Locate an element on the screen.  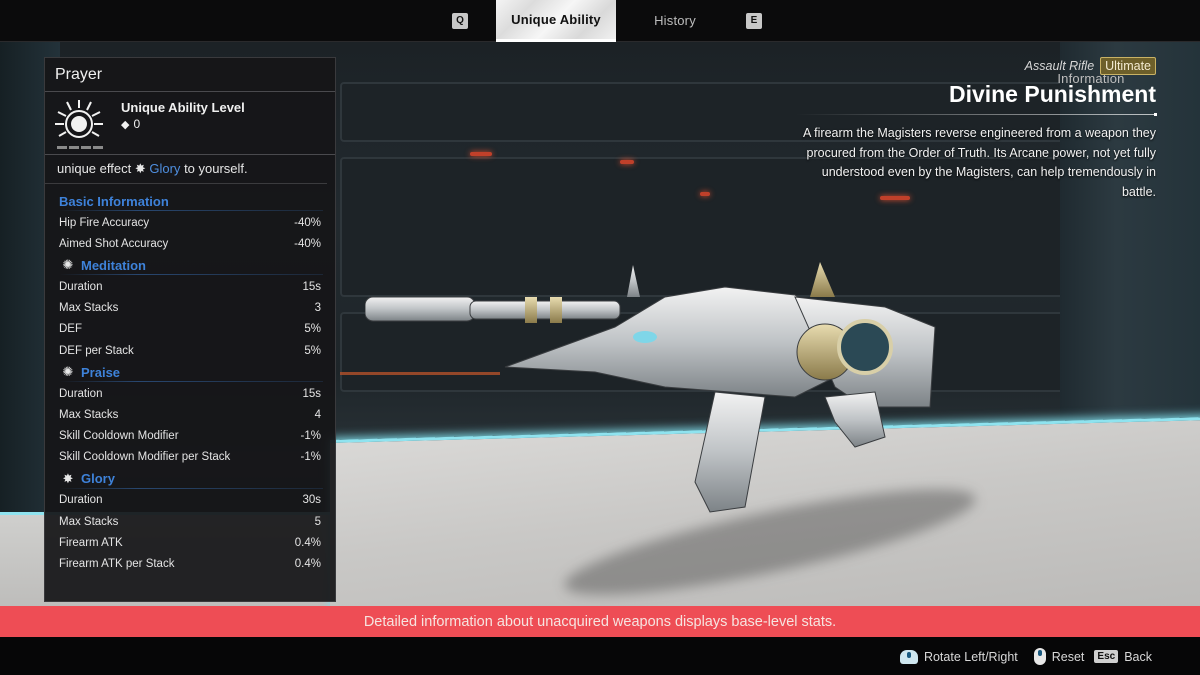
prev-tab-key: Q is located at coordinates (460, 20).